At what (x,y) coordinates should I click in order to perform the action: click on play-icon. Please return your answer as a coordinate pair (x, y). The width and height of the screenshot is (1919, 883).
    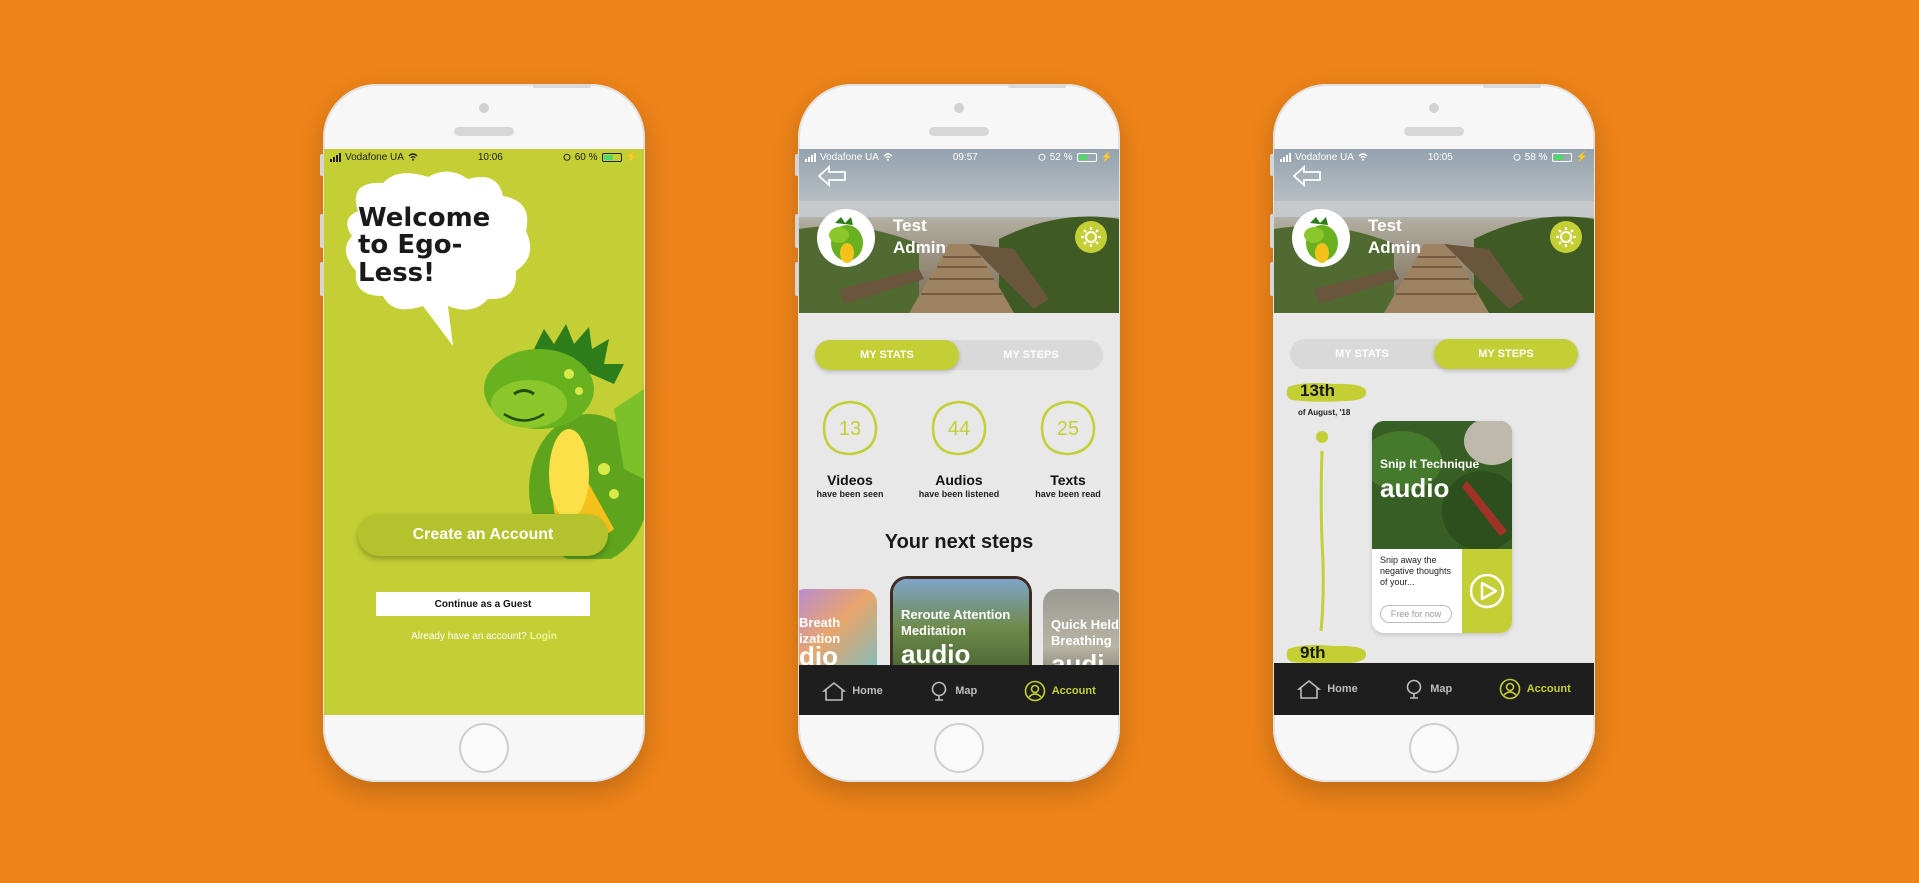
    Looking at the image, I should click on (1487, 591).